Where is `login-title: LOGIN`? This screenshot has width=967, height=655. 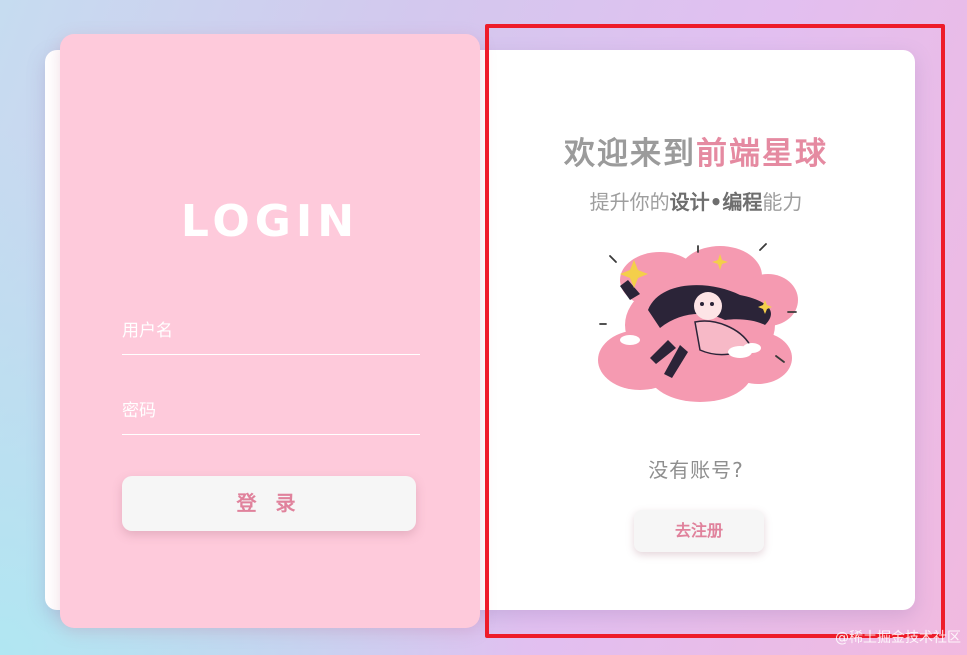 login-title: LOGIN is located at coordinates (270, 221).